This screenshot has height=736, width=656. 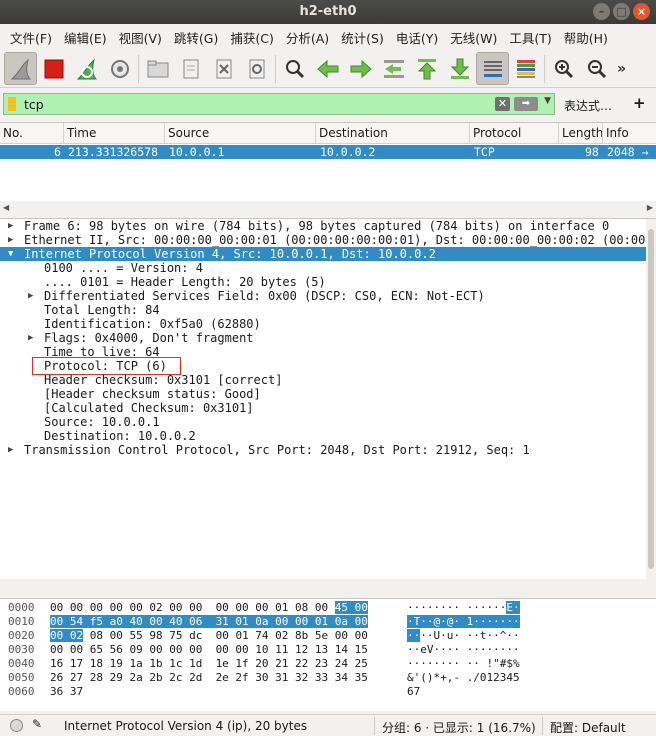 What do you see at coordinates (256, 68) in the screenshot?
I see `reload-file-button` at bounding box center [256, 68].